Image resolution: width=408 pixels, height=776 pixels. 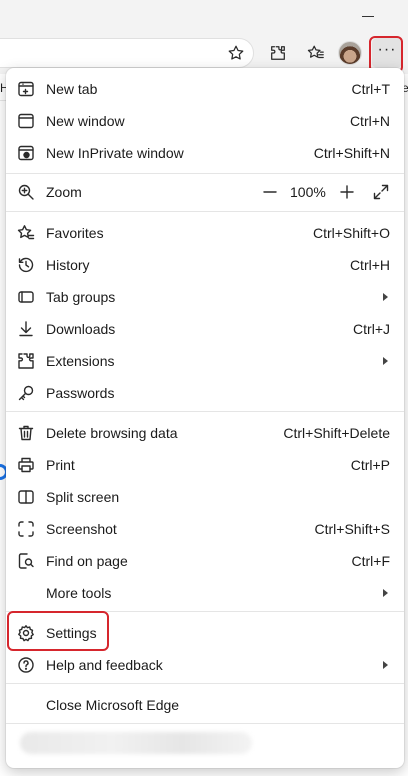 What do you see at coordinates (371, 329) in the screenshot?
I see `menu-shortcut: Ctrl+J` at bounding box center [371, 329].